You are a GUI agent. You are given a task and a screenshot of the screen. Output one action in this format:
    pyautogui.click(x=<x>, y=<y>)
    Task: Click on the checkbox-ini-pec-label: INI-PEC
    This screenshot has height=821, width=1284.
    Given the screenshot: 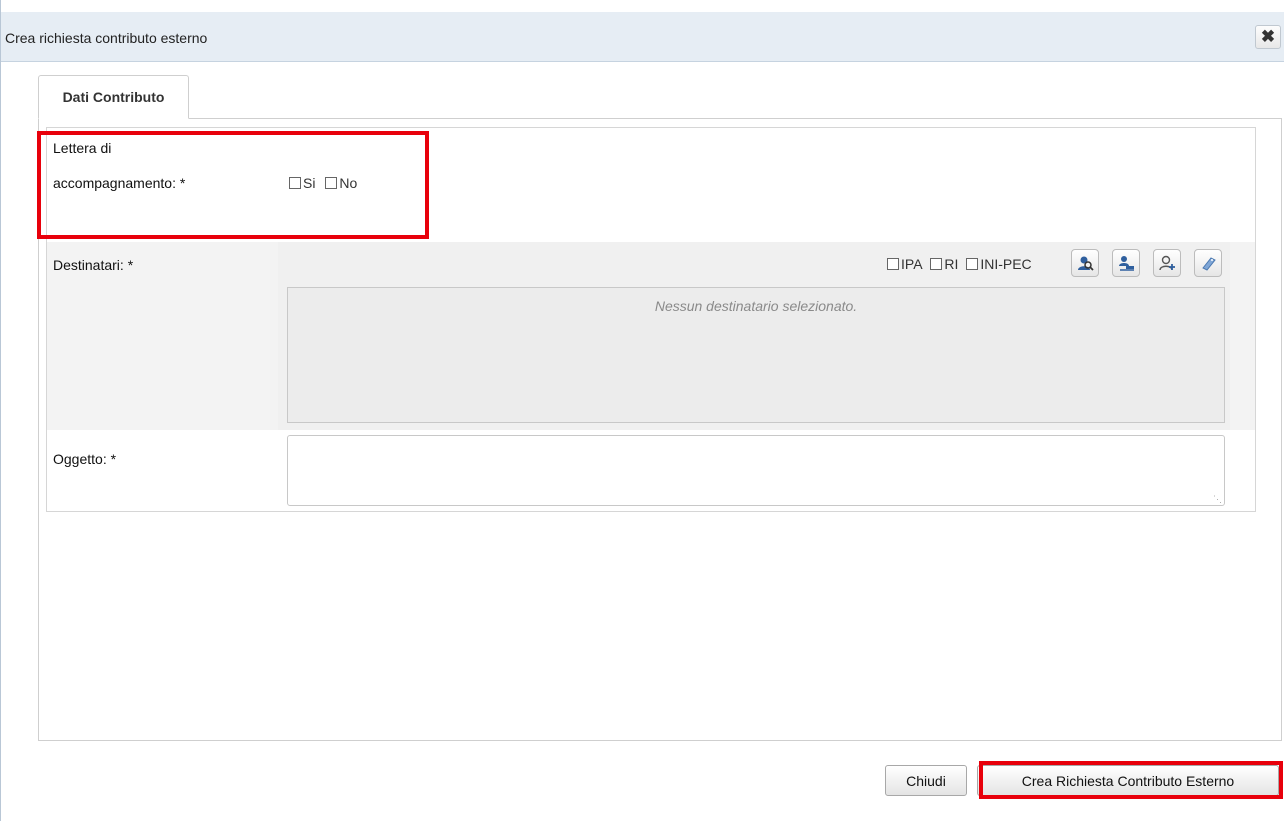 What is the action you would take?
    pyautogui.click(x=1006, y=264)
    